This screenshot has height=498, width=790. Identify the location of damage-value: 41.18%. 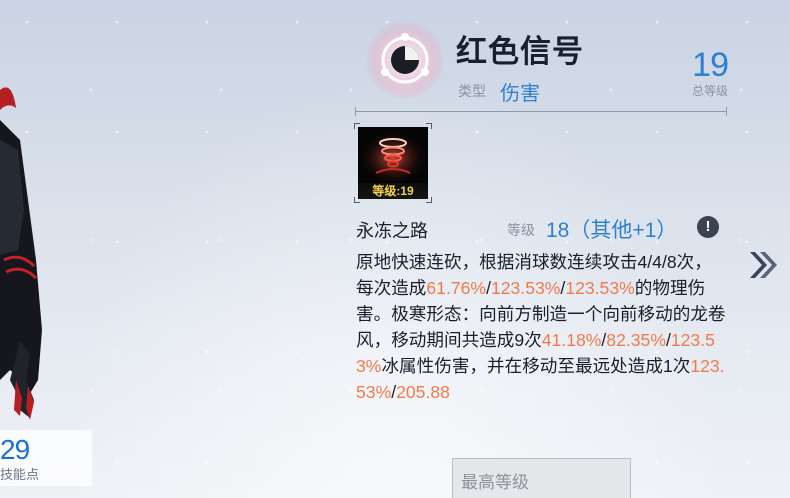
(571, 340).